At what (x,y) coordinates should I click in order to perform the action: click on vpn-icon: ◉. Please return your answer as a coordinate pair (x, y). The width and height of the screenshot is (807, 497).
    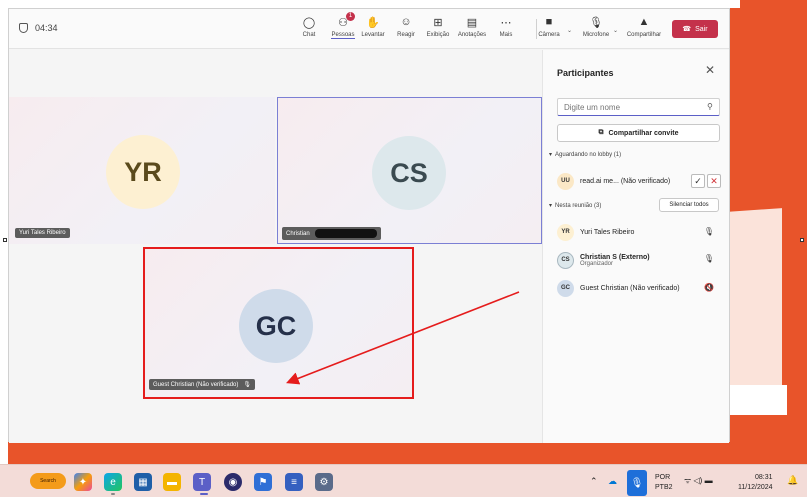
    Looking at the image, I should click on (233, 482).